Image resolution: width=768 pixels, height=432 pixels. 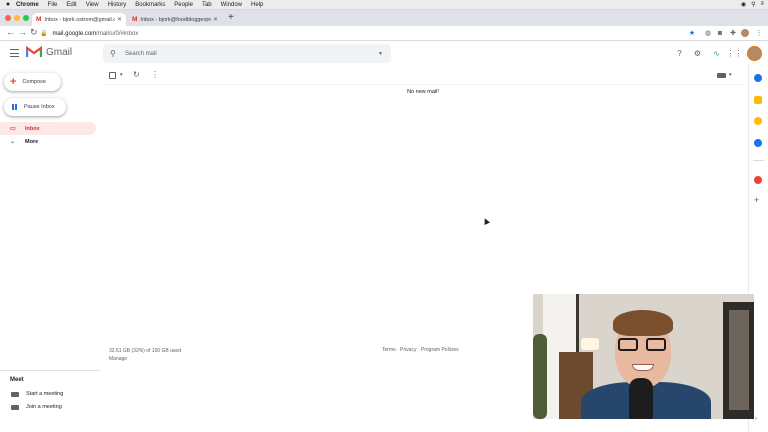 I want to click on menu-edit: Edit, so click(x=71, y=5).